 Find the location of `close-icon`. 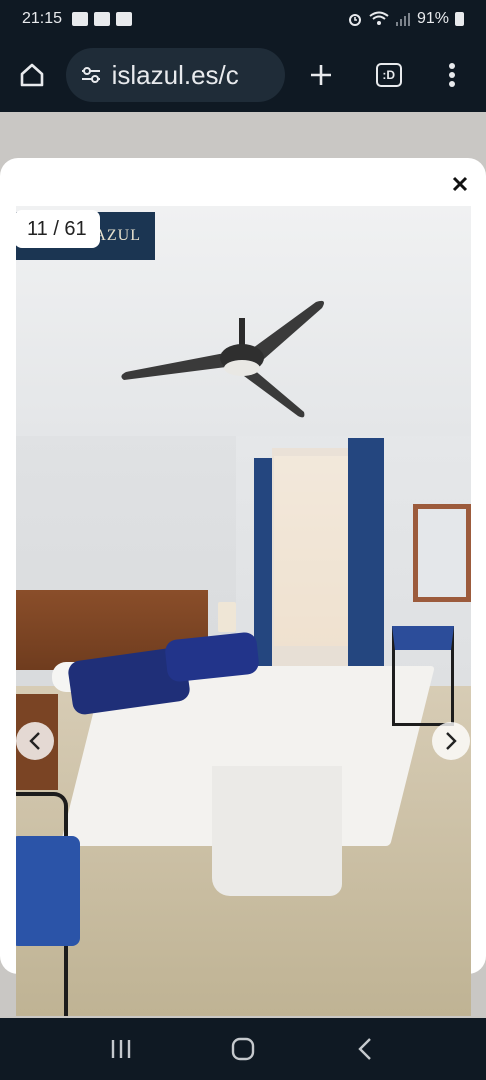

close-icon is located at coordinates (460, 184).